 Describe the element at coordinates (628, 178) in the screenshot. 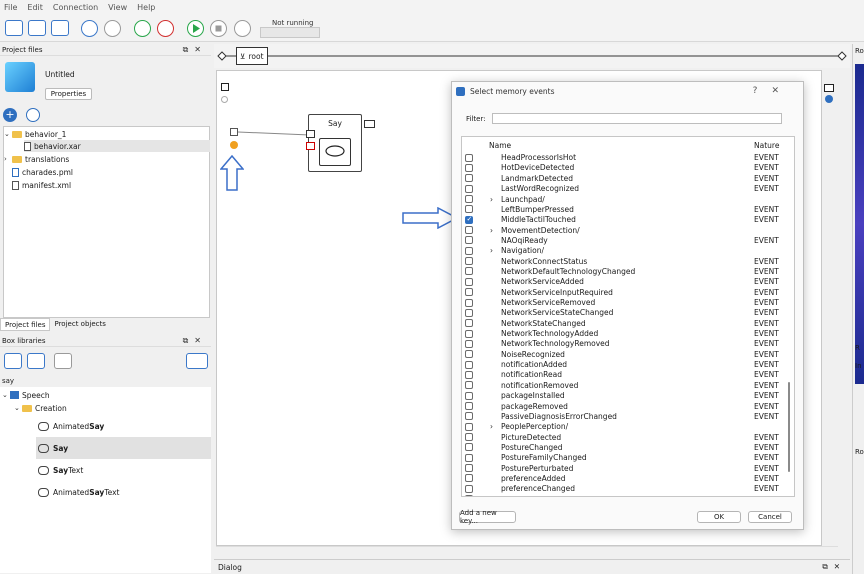

I see `list-item: LandmarkDetected EVENT` at that location.